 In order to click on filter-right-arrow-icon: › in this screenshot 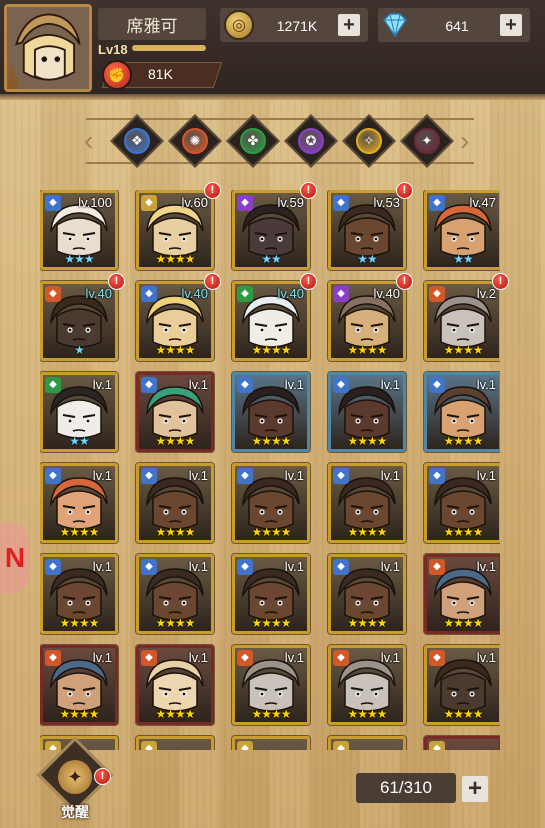, I will do `click(470, 141)`.